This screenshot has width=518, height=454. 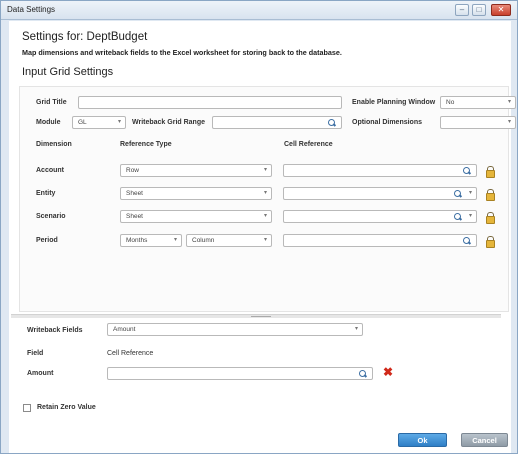 I want to click on enable-planning-label: Enable Planning Window, so click(x=394, y=102).